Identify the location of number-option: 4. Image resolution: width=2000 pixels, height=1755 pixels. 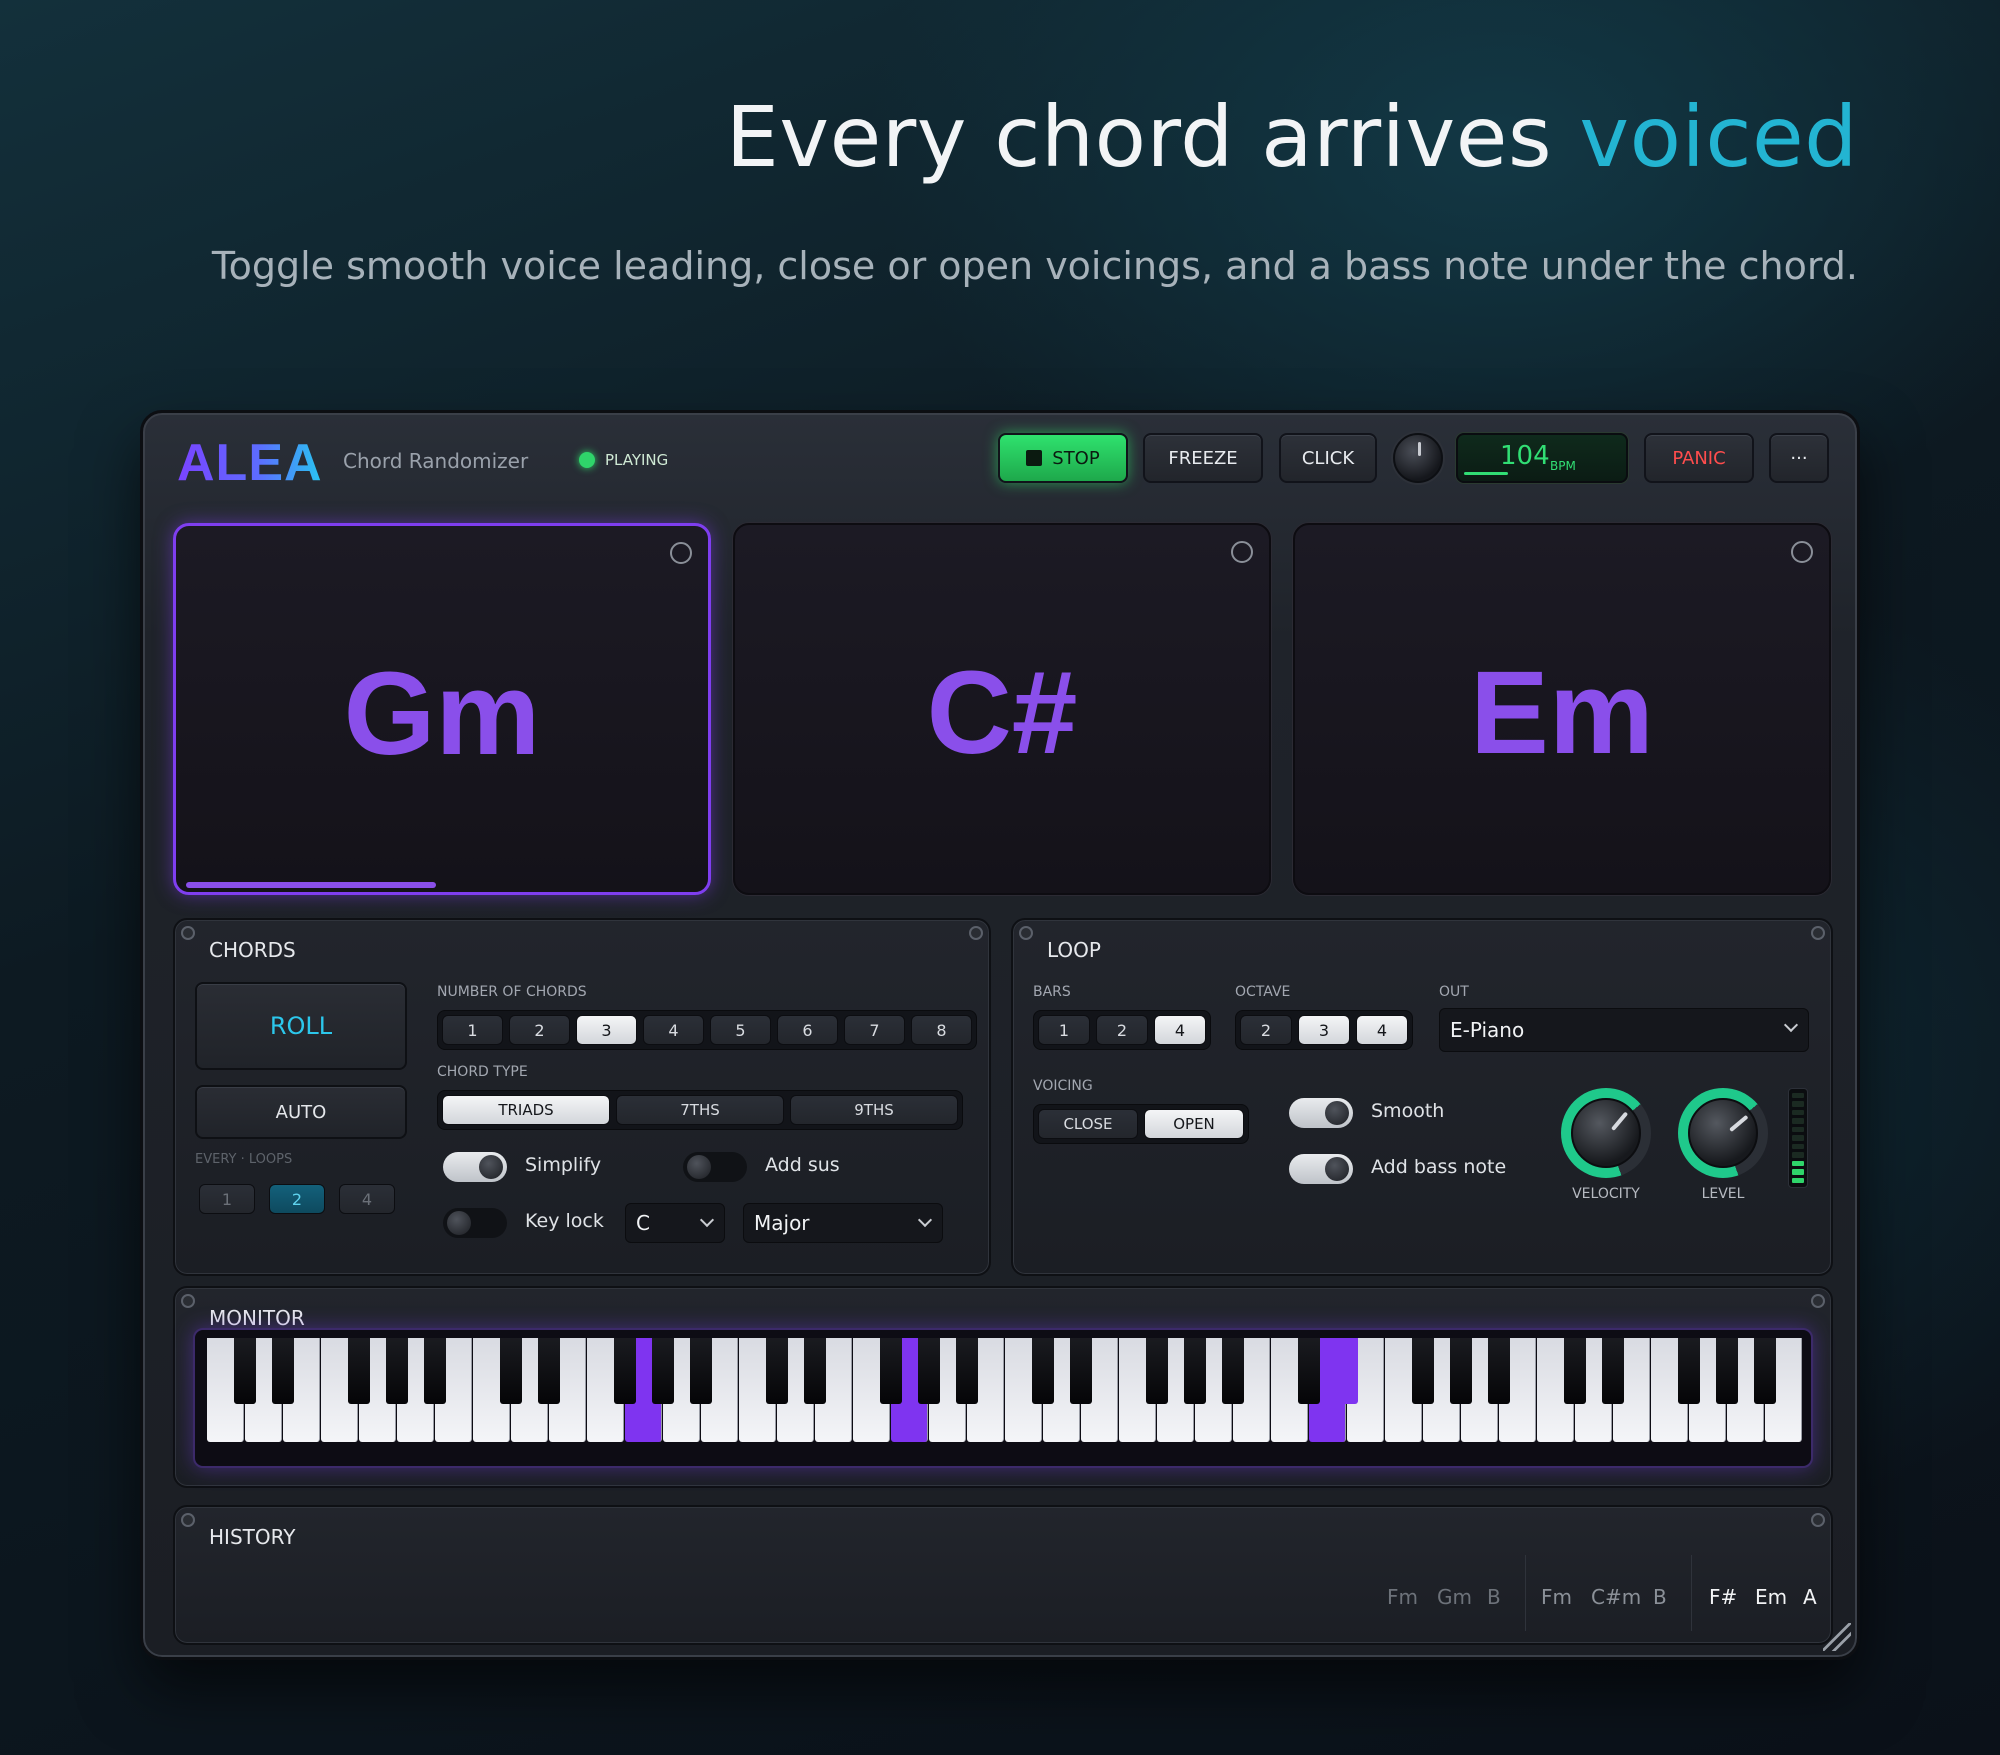
(673, 1030).